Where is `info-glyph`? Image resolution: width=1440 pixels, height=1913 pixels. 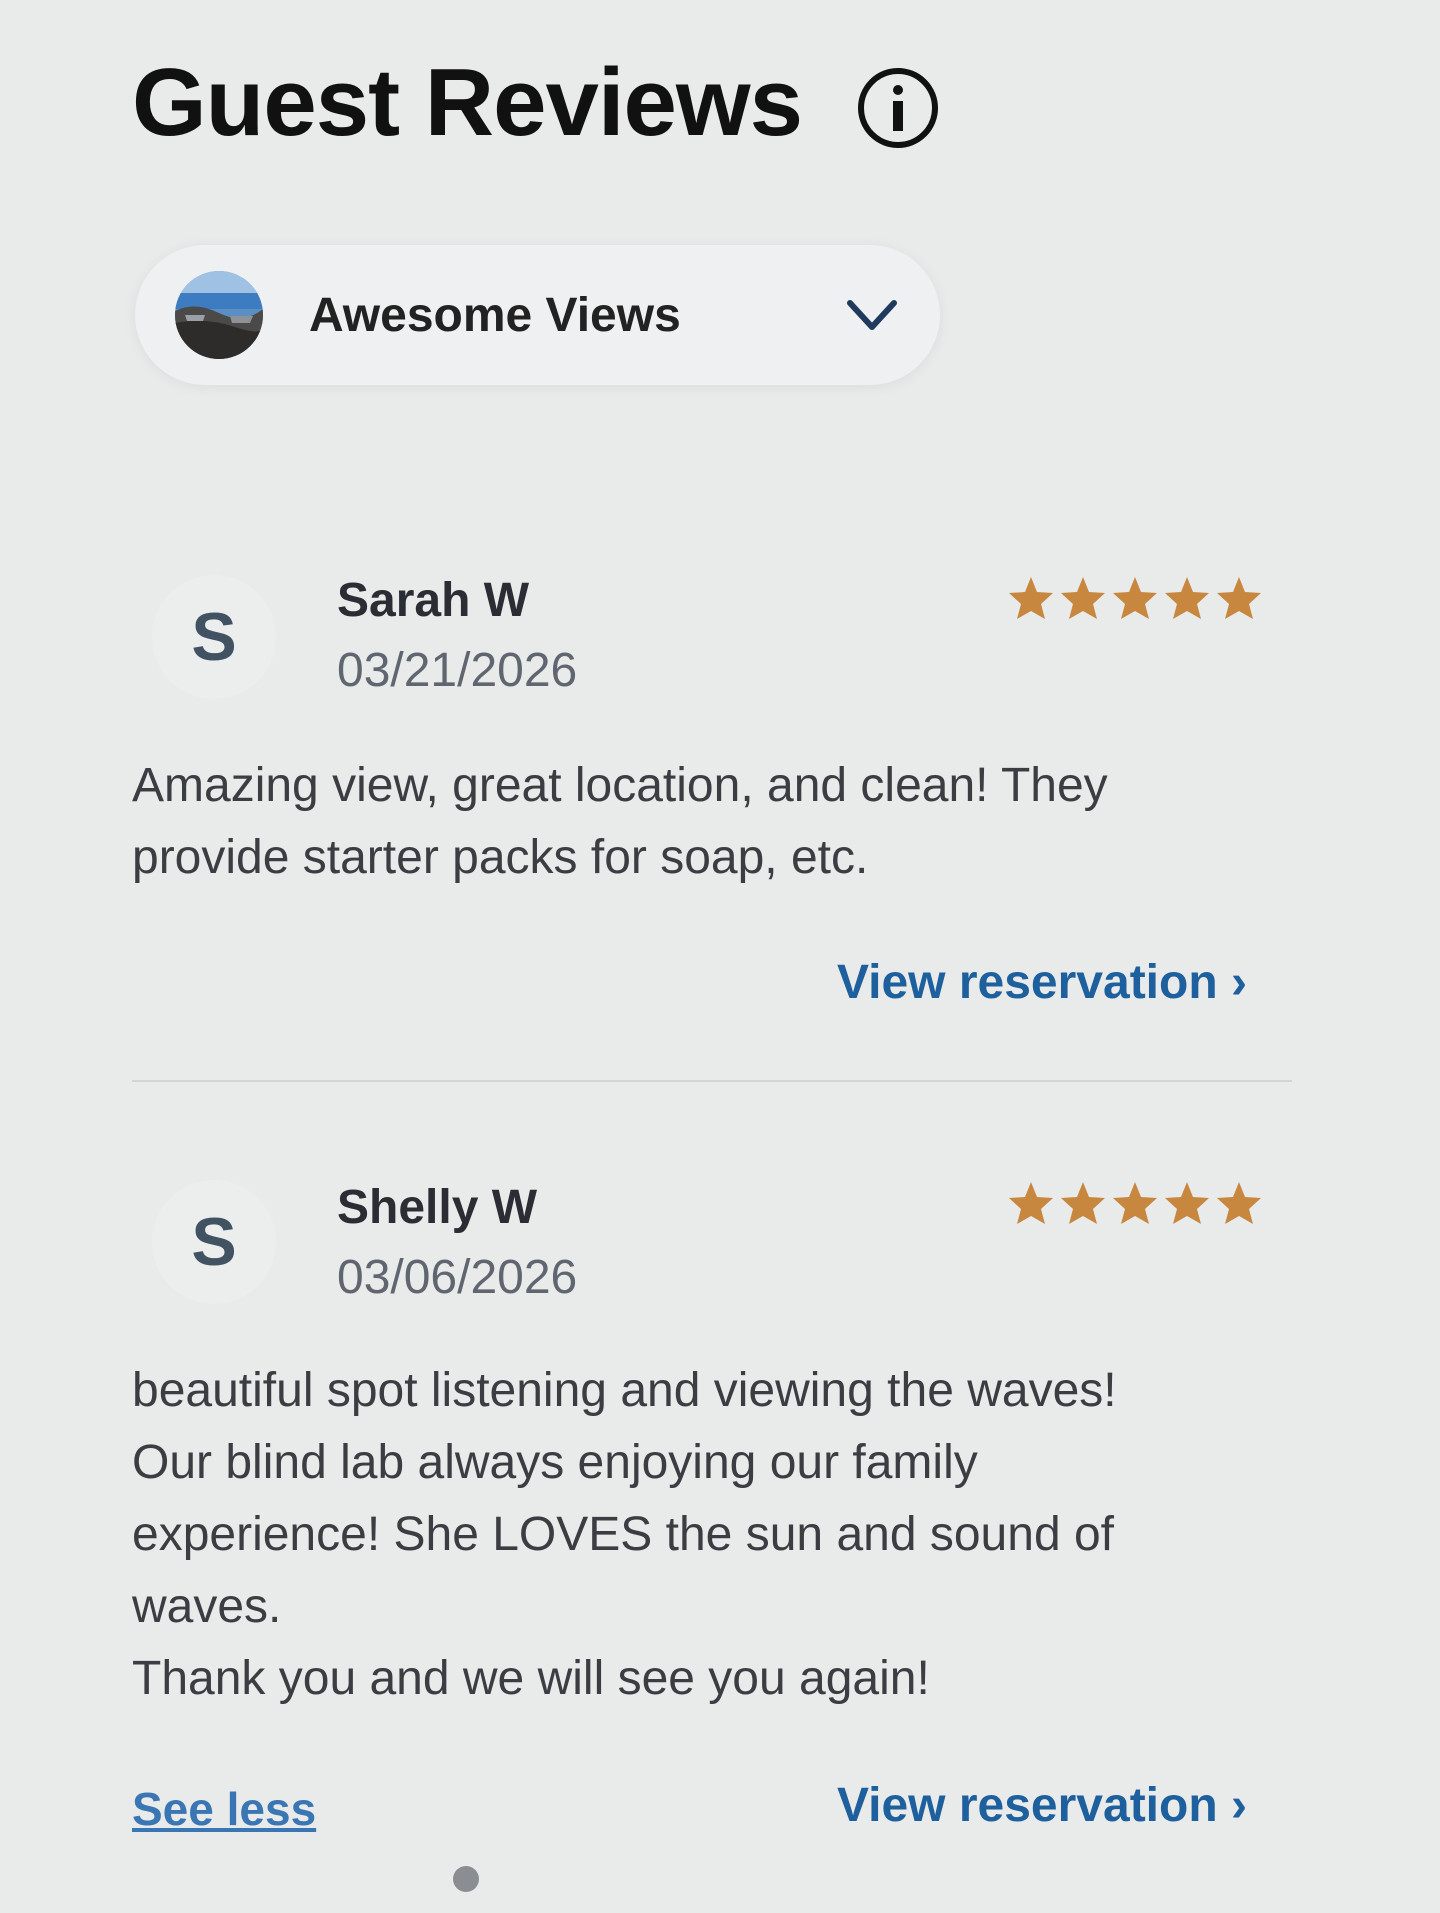 info-glyph is located at coordinates (897, 108).